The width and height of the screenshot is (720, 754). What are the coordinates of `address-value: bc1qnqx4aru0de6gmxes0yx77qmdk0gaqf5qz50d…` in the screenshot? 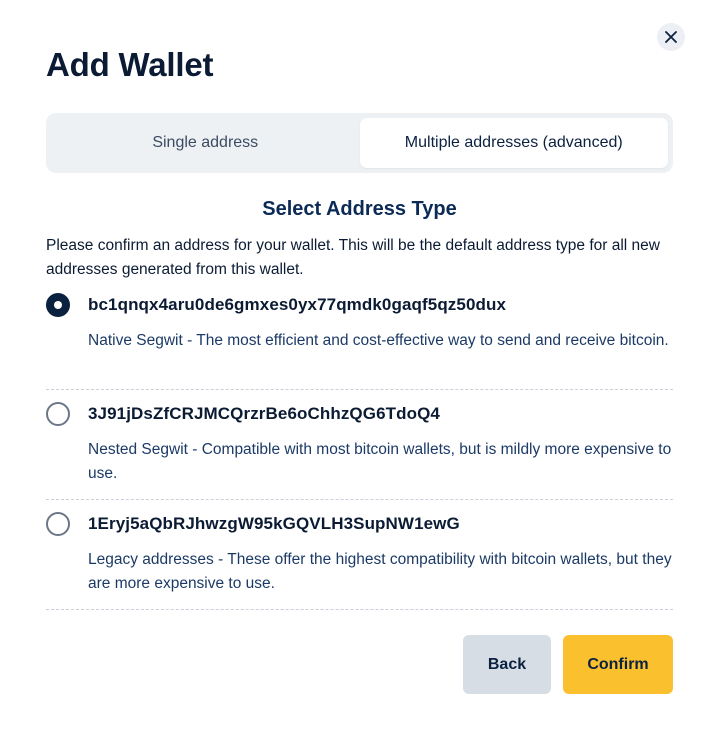 It's located at (297, 304).